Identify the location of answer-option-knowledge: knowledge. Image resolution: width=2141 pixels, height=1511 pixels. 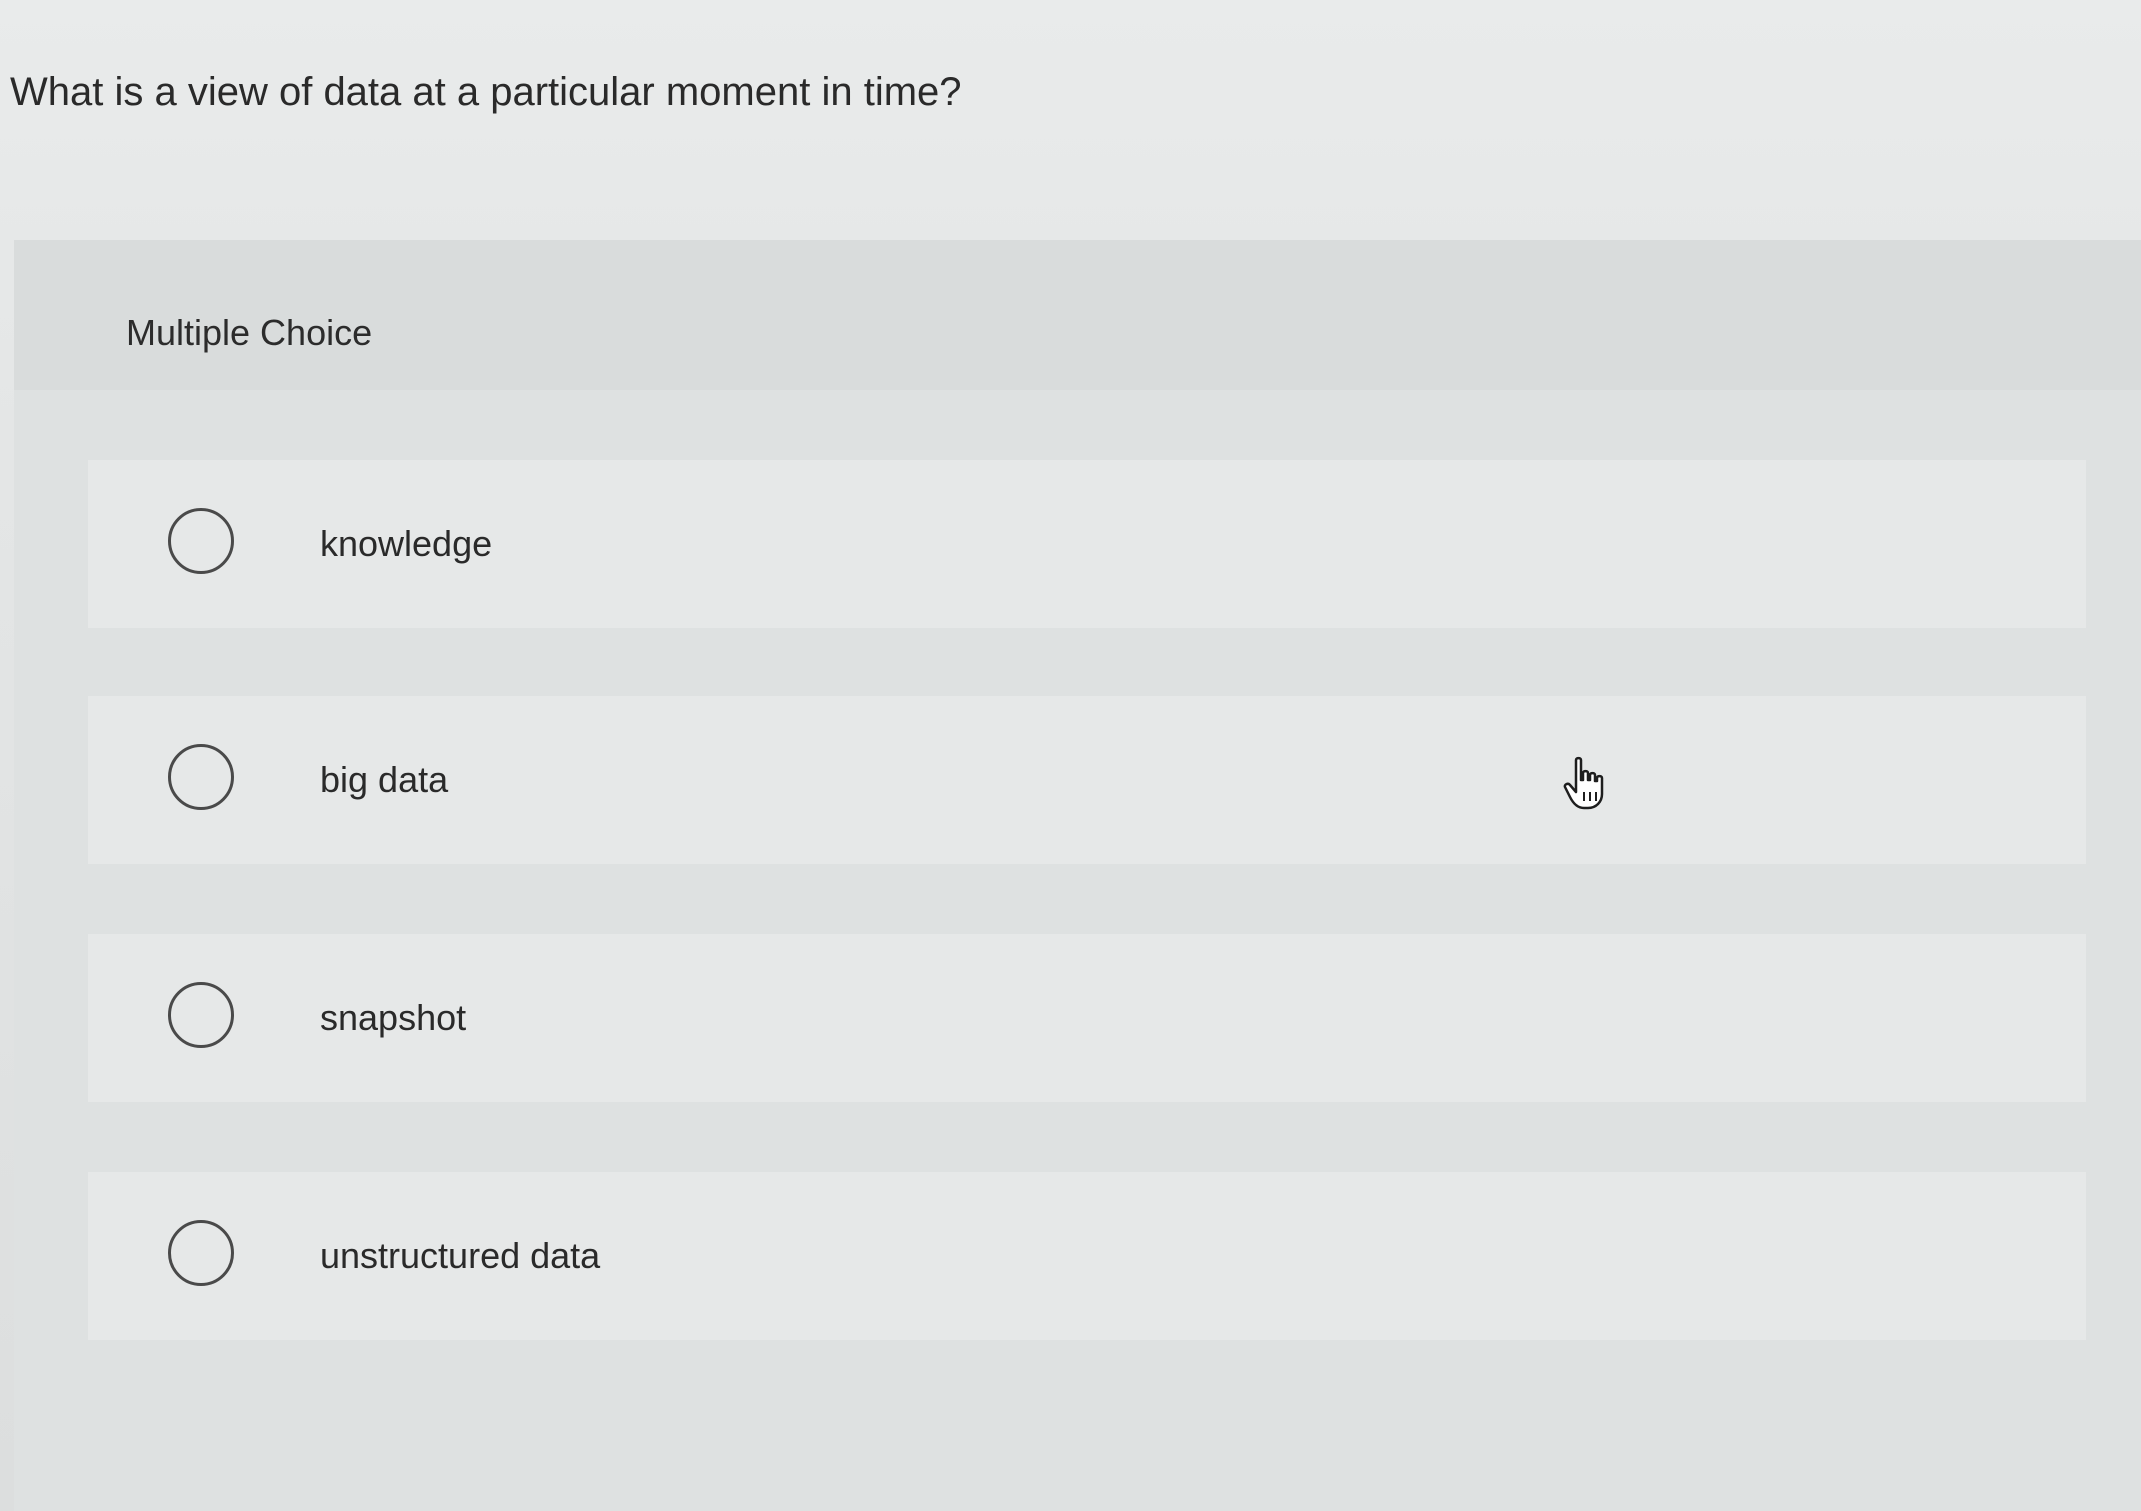
(1087, 544).